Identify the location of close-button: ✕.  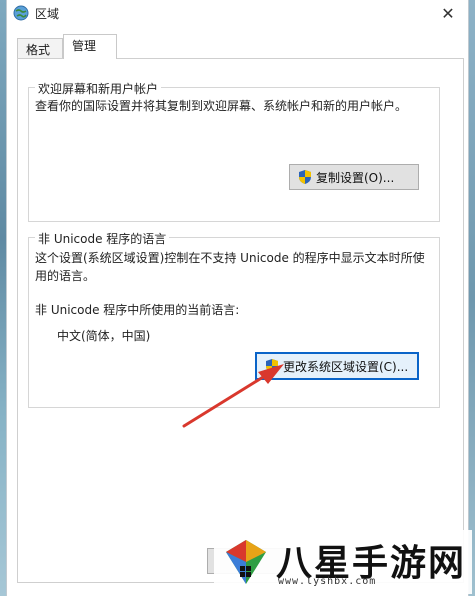
(448, 13).